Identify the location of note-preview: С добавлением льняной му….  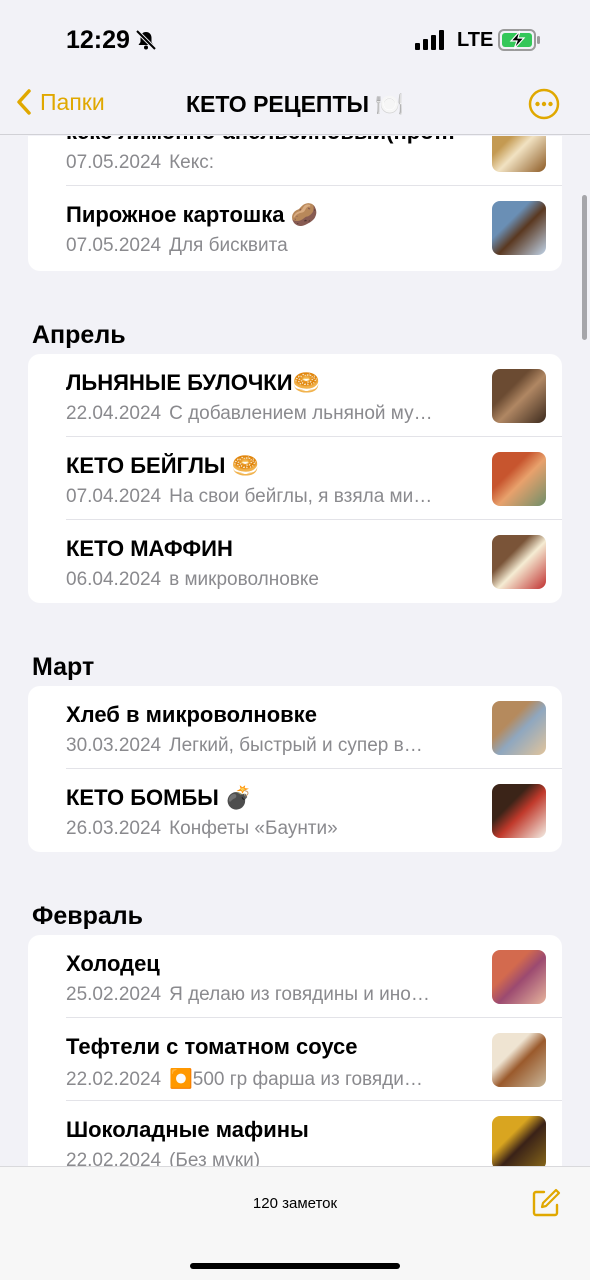
(301, 413).